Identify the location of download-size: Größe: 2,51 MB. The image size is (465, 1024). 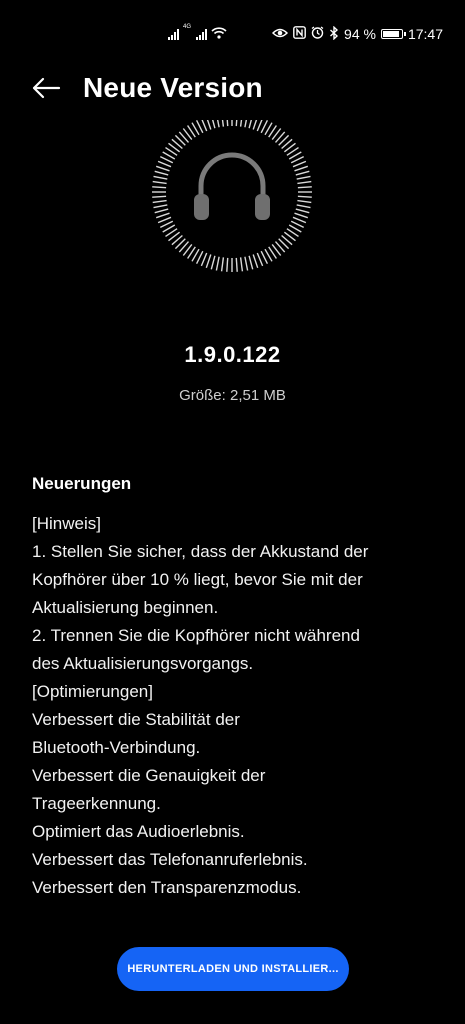
(232, 395).